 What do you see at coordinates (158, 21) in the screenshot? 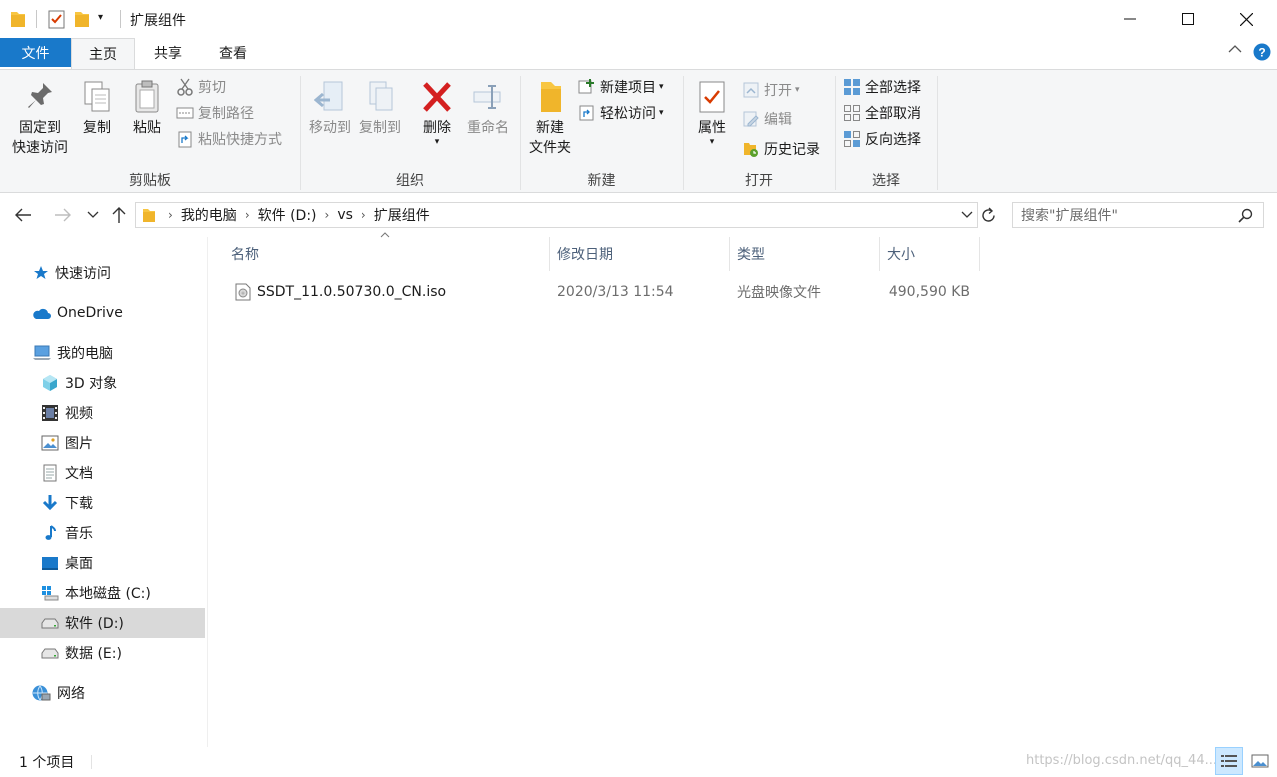
I see `window-title: 扩展组件` at bounding box center [158, 21].